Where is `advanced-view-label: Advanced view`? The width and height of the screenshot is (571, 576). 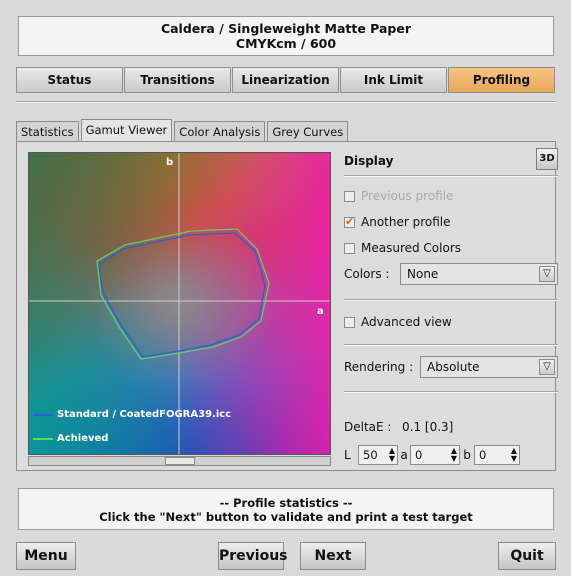
advanced-view-label: Advanced view is located at coordinates (406, 322).